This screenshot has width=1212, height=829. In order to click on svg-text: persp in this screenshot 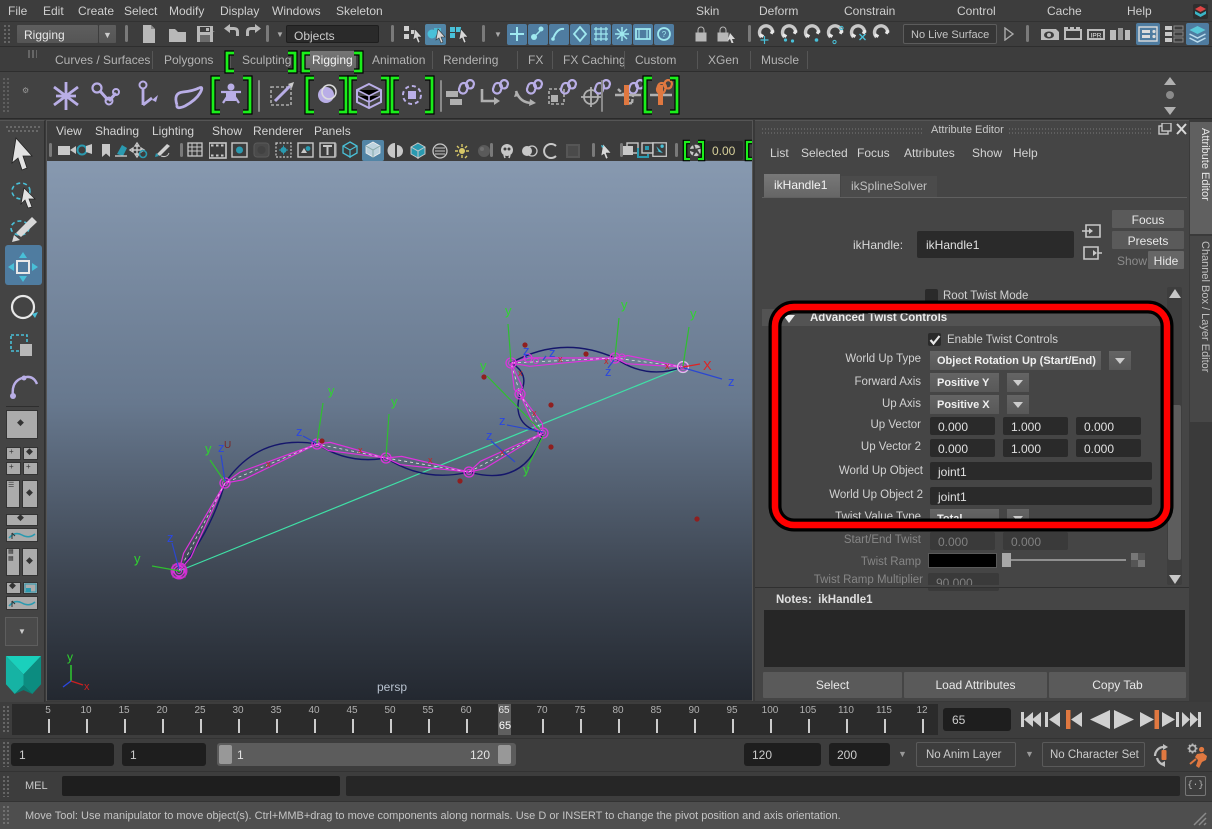, I will do `click(392, 687)`.